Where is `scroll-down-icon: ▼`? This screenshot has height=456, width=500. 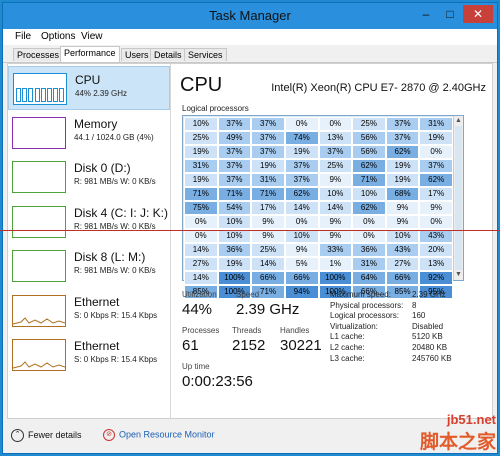
scroll-down-icon: ▼ is located at coordinates (458, 275).